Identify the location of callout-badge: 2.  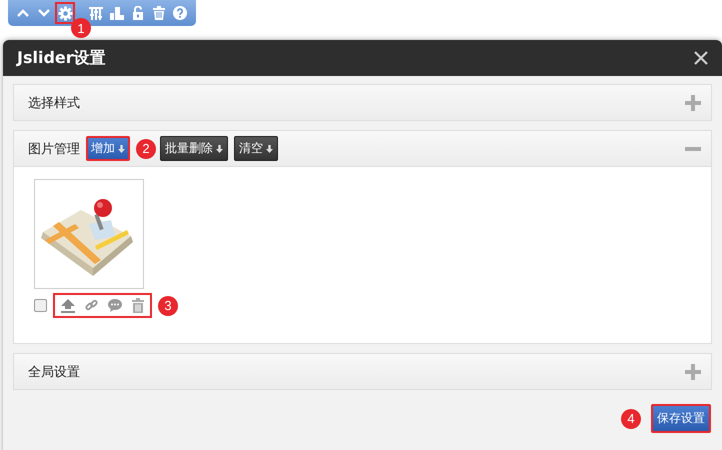
(146, 148).